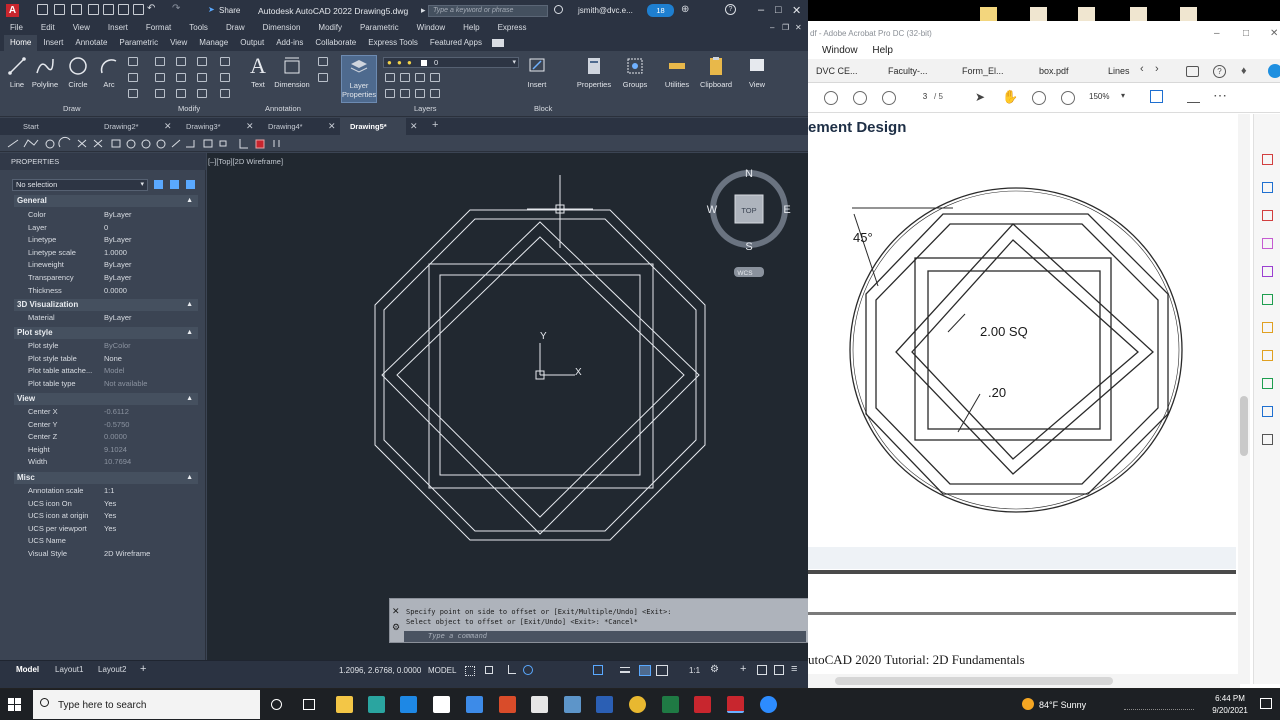 This screenshot has width=1280, height=720. What do you see at coordinates (1219, 71) in the screenshot?
I see `help-icon: ?` at bounding box center [1219, 71].